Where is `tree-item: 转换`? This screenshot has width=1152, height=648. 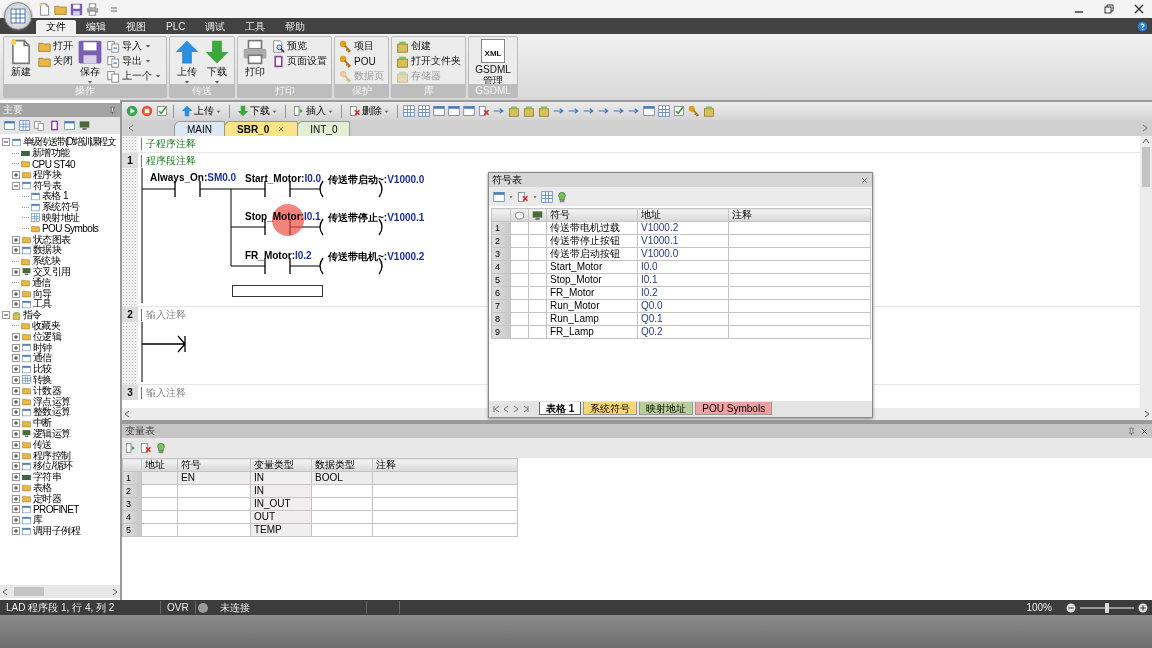 tree-item: 转换 is located at coordinates (60, 380).